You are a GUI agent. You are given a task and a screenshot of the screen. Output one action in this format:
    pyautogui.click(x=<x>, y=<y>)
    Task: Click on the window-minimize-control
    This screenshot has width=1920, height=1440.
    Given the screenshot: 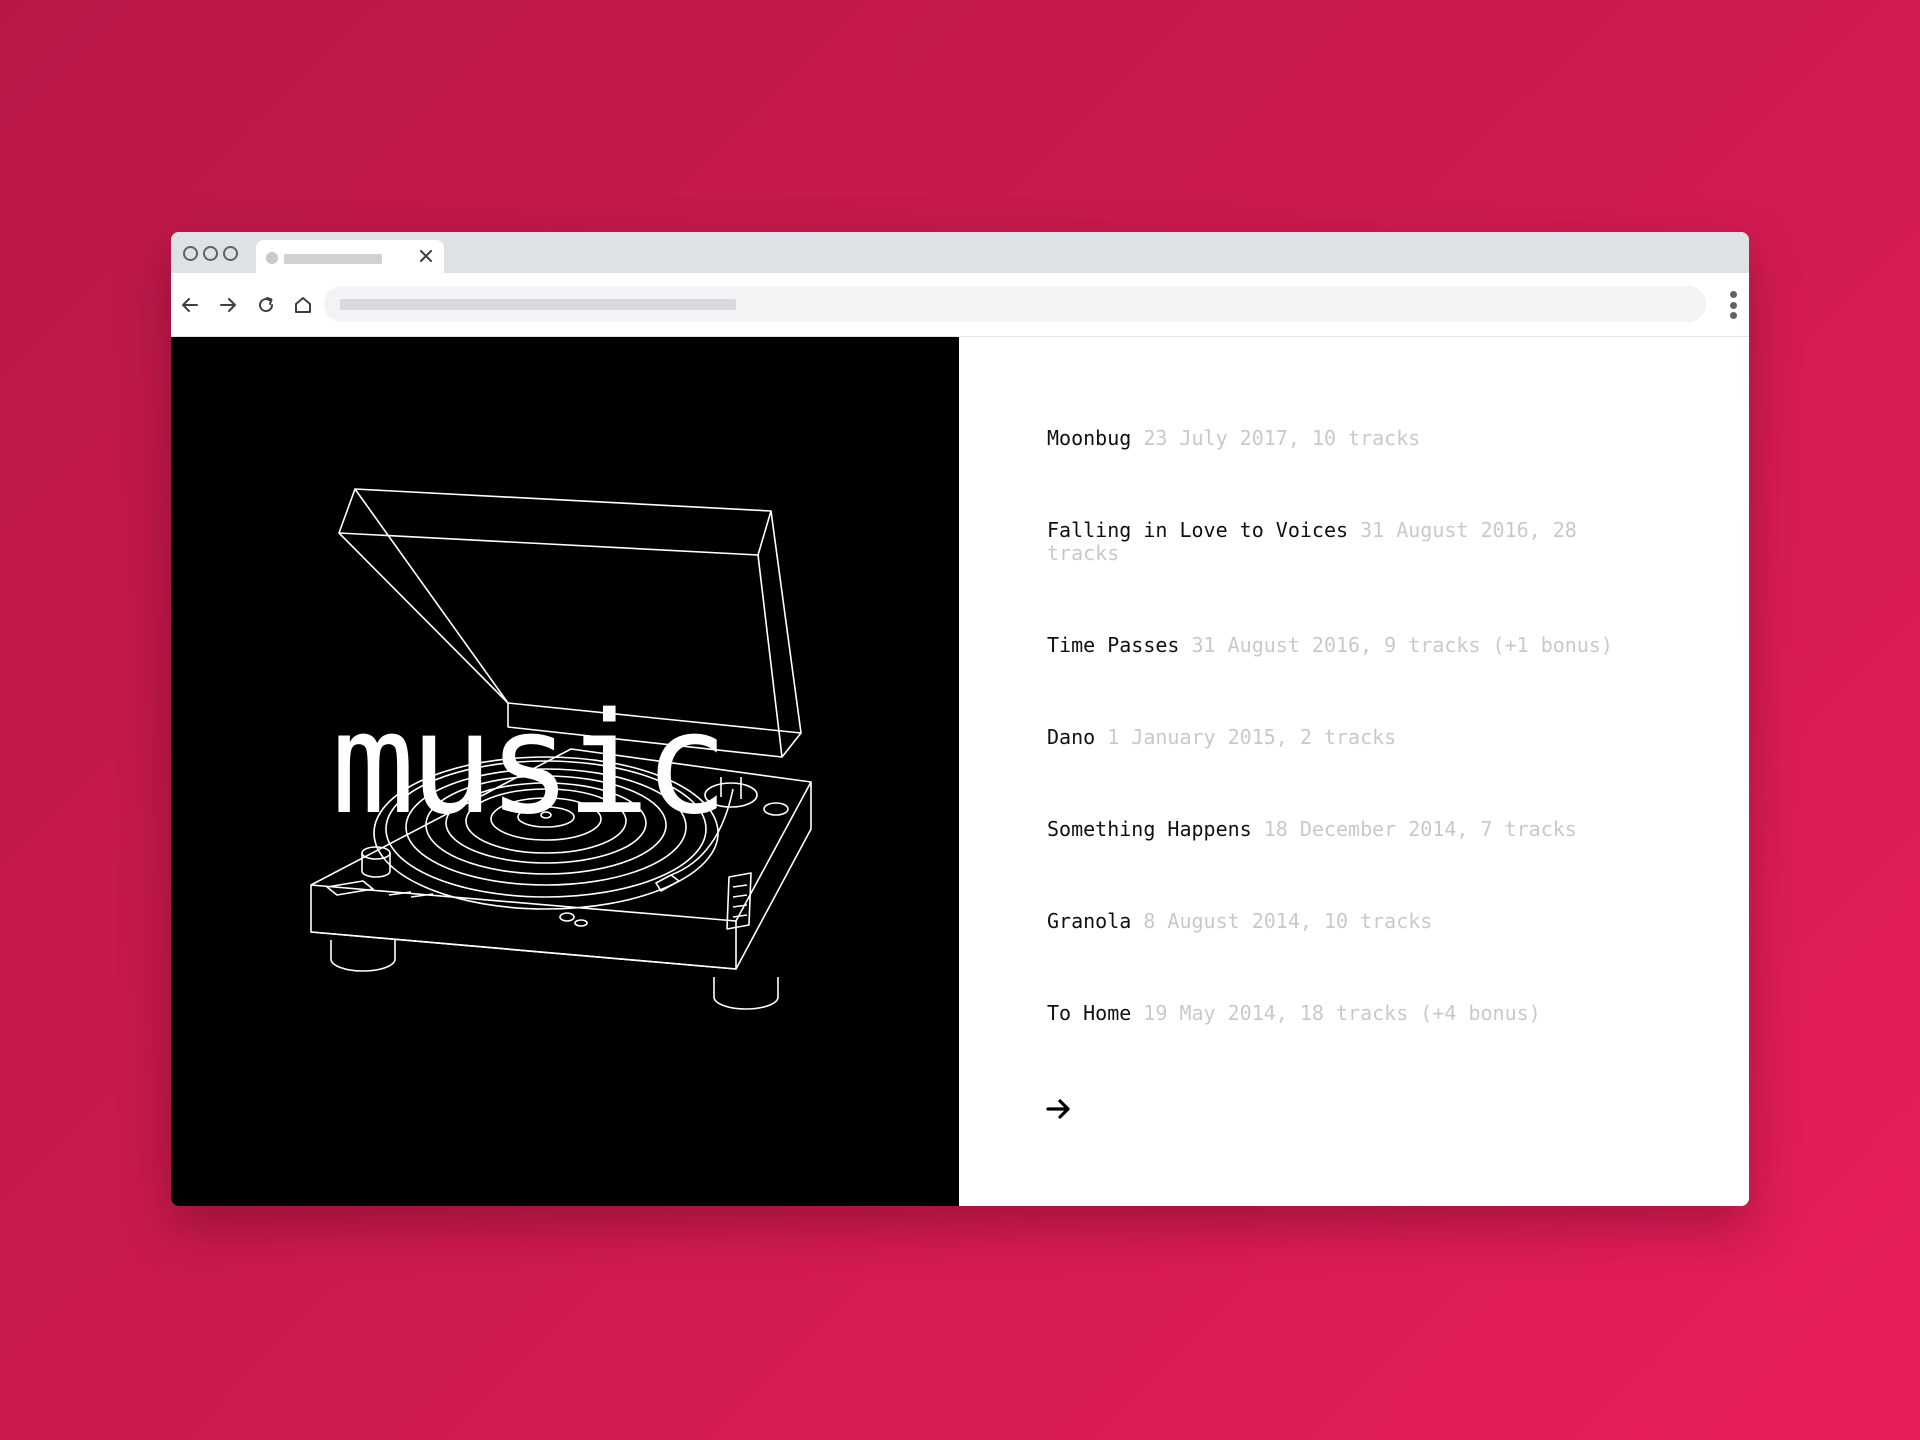 What is the action you would take?
    pyautogui.click(x=210, y=253)
    